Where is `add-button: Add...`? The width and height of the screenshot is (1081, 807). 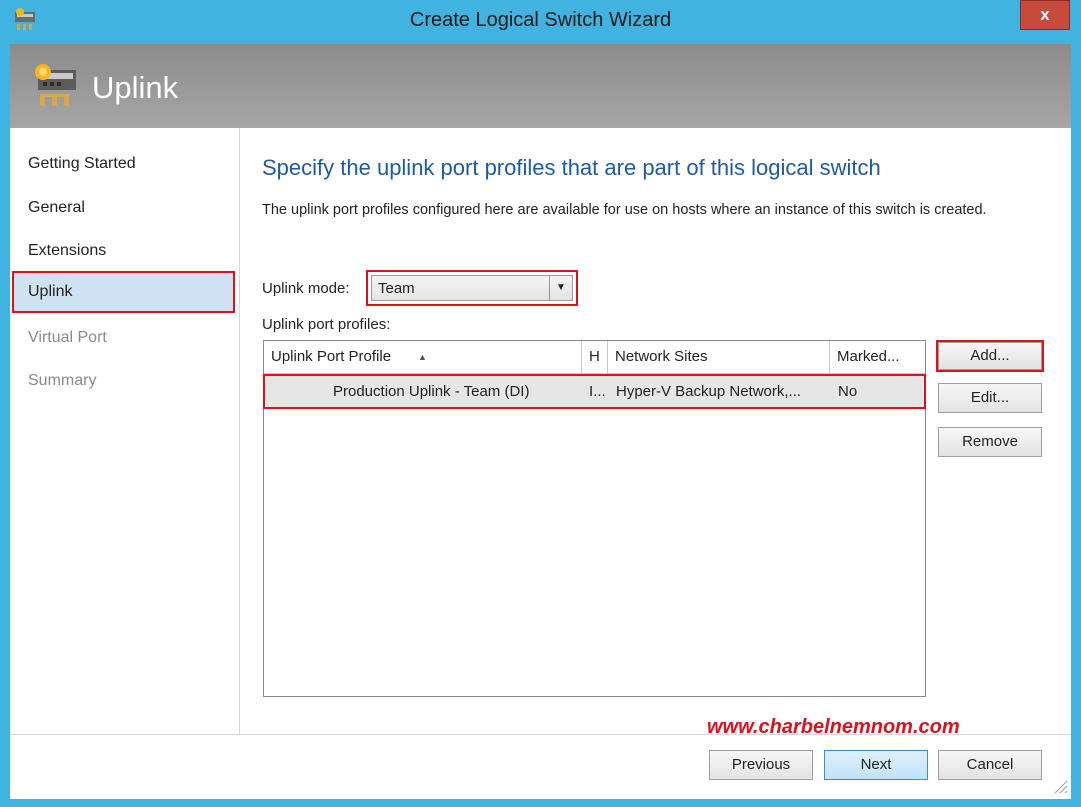
add-button: Add... is located at coordinates (990, 356).